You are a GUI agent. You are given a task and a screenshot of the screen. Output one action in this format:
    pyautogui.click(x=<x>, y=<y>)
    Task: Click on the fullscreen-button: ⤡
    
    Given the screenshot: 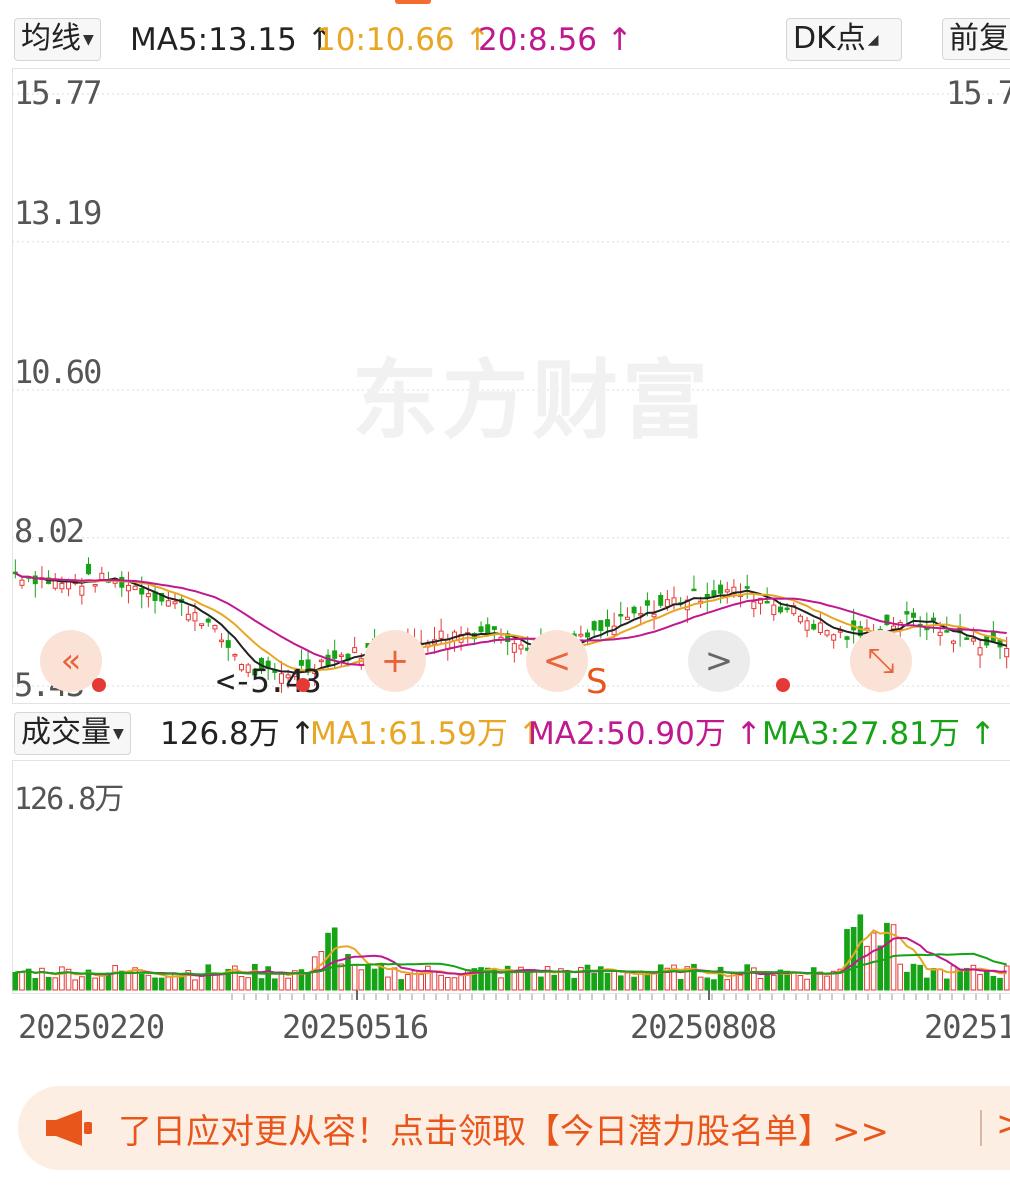 What is the action you would take?
    pyautogui.click(x=881, y=661)
    